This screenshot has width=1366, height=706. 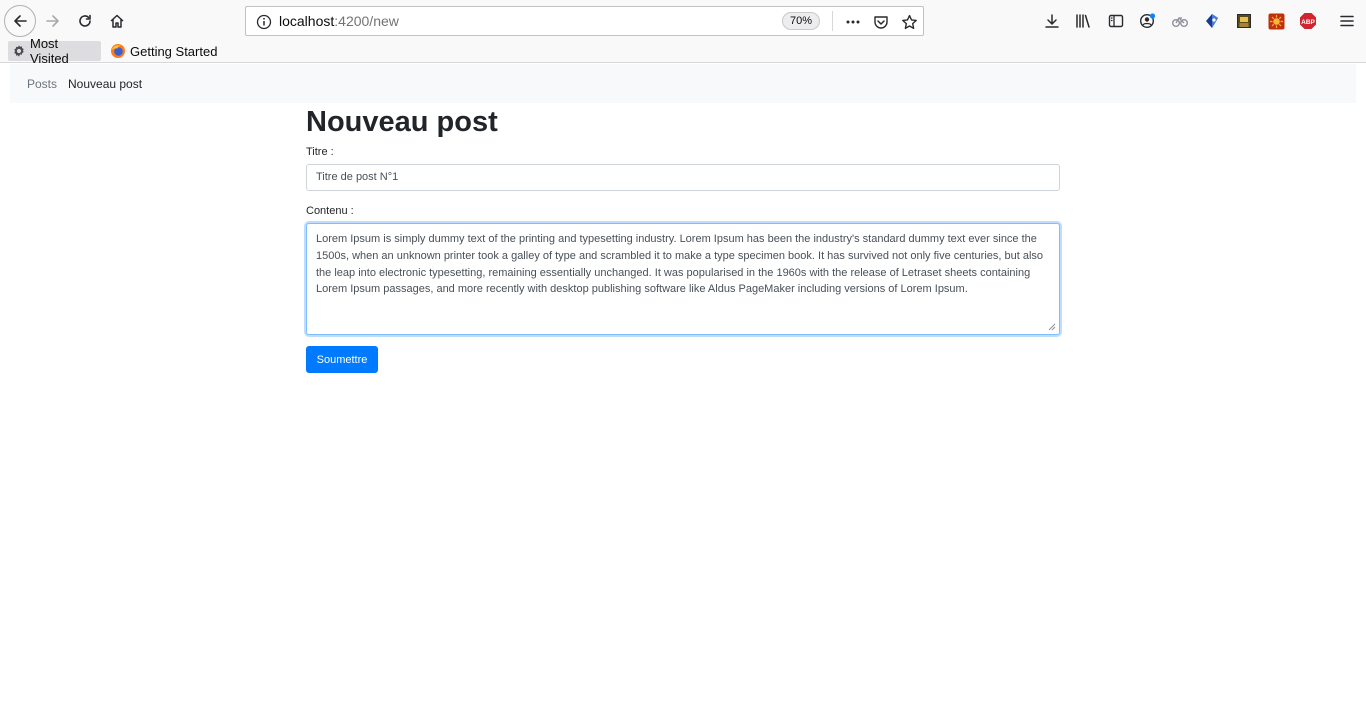 What do you see at coordinates (19, 51) in the screenshot?
I see `gear-icon` at bounding box center [19, 51].